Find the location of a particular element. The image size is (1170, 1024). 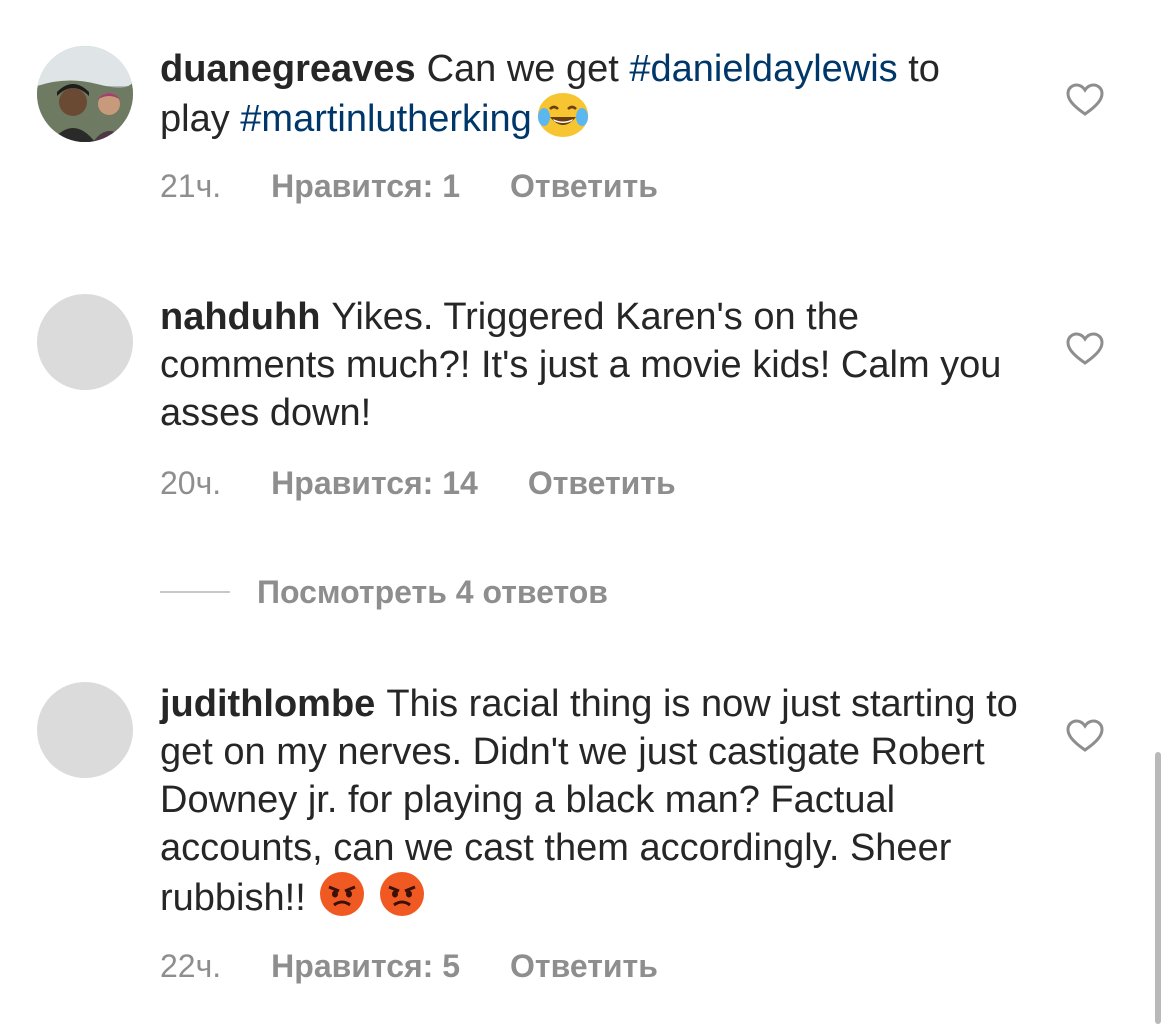

face-with-tears-of-joy-emoji is located at coordinates (562, 115).